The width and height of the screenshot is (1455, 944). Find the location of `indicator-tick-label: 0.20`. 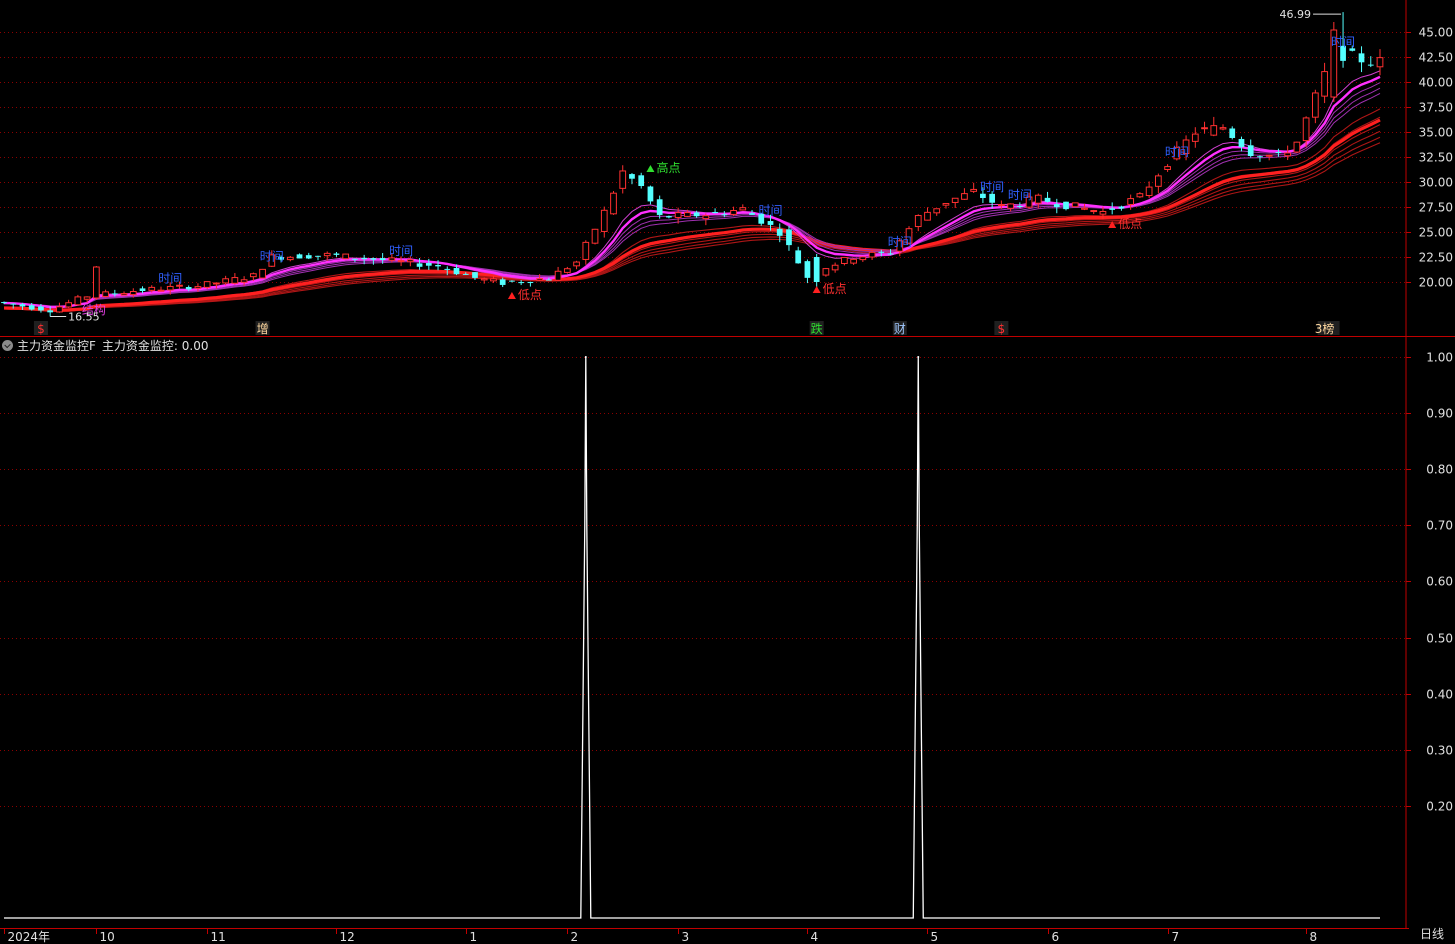

indicator-tick-label: 0.20 is located at coordinates (1439, 807).